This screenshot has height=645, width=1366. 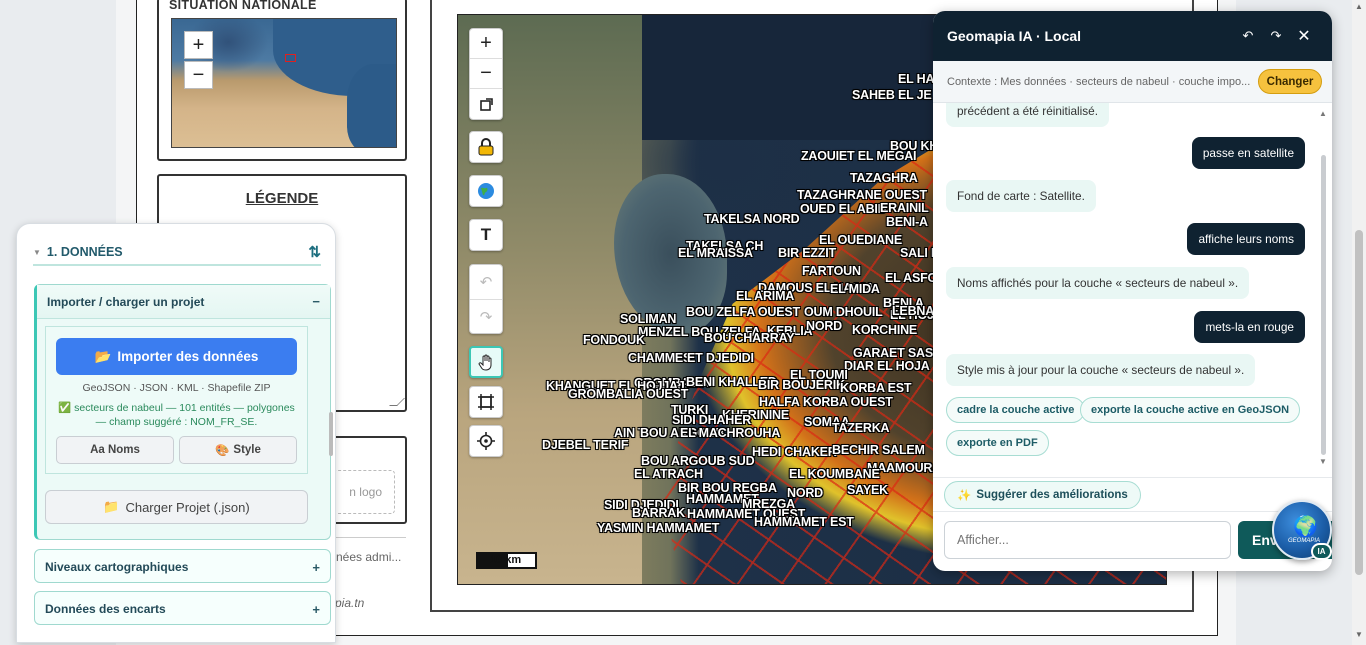 What do you see at coordinates (486, 282) in the screenshot?
I see `undo-button: ↶` at bounding box center [486, 282].